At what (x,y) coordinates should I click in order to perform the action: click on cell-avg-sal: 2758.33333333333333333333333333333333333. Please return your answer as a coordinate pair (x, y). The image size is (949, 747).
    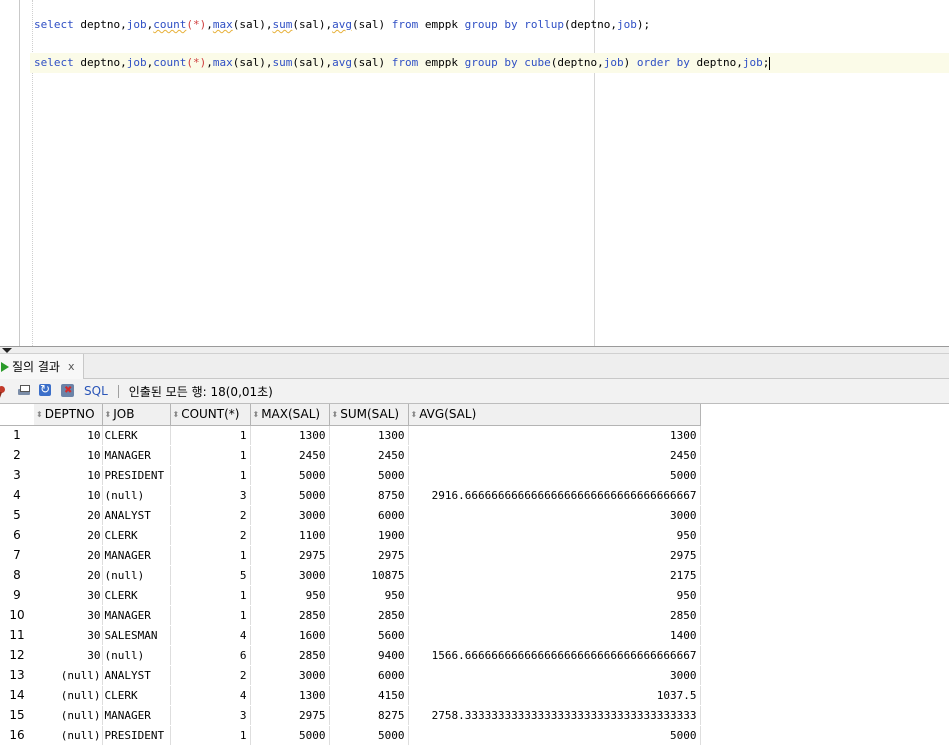
    Looking at the image, I should click on (554, 715).